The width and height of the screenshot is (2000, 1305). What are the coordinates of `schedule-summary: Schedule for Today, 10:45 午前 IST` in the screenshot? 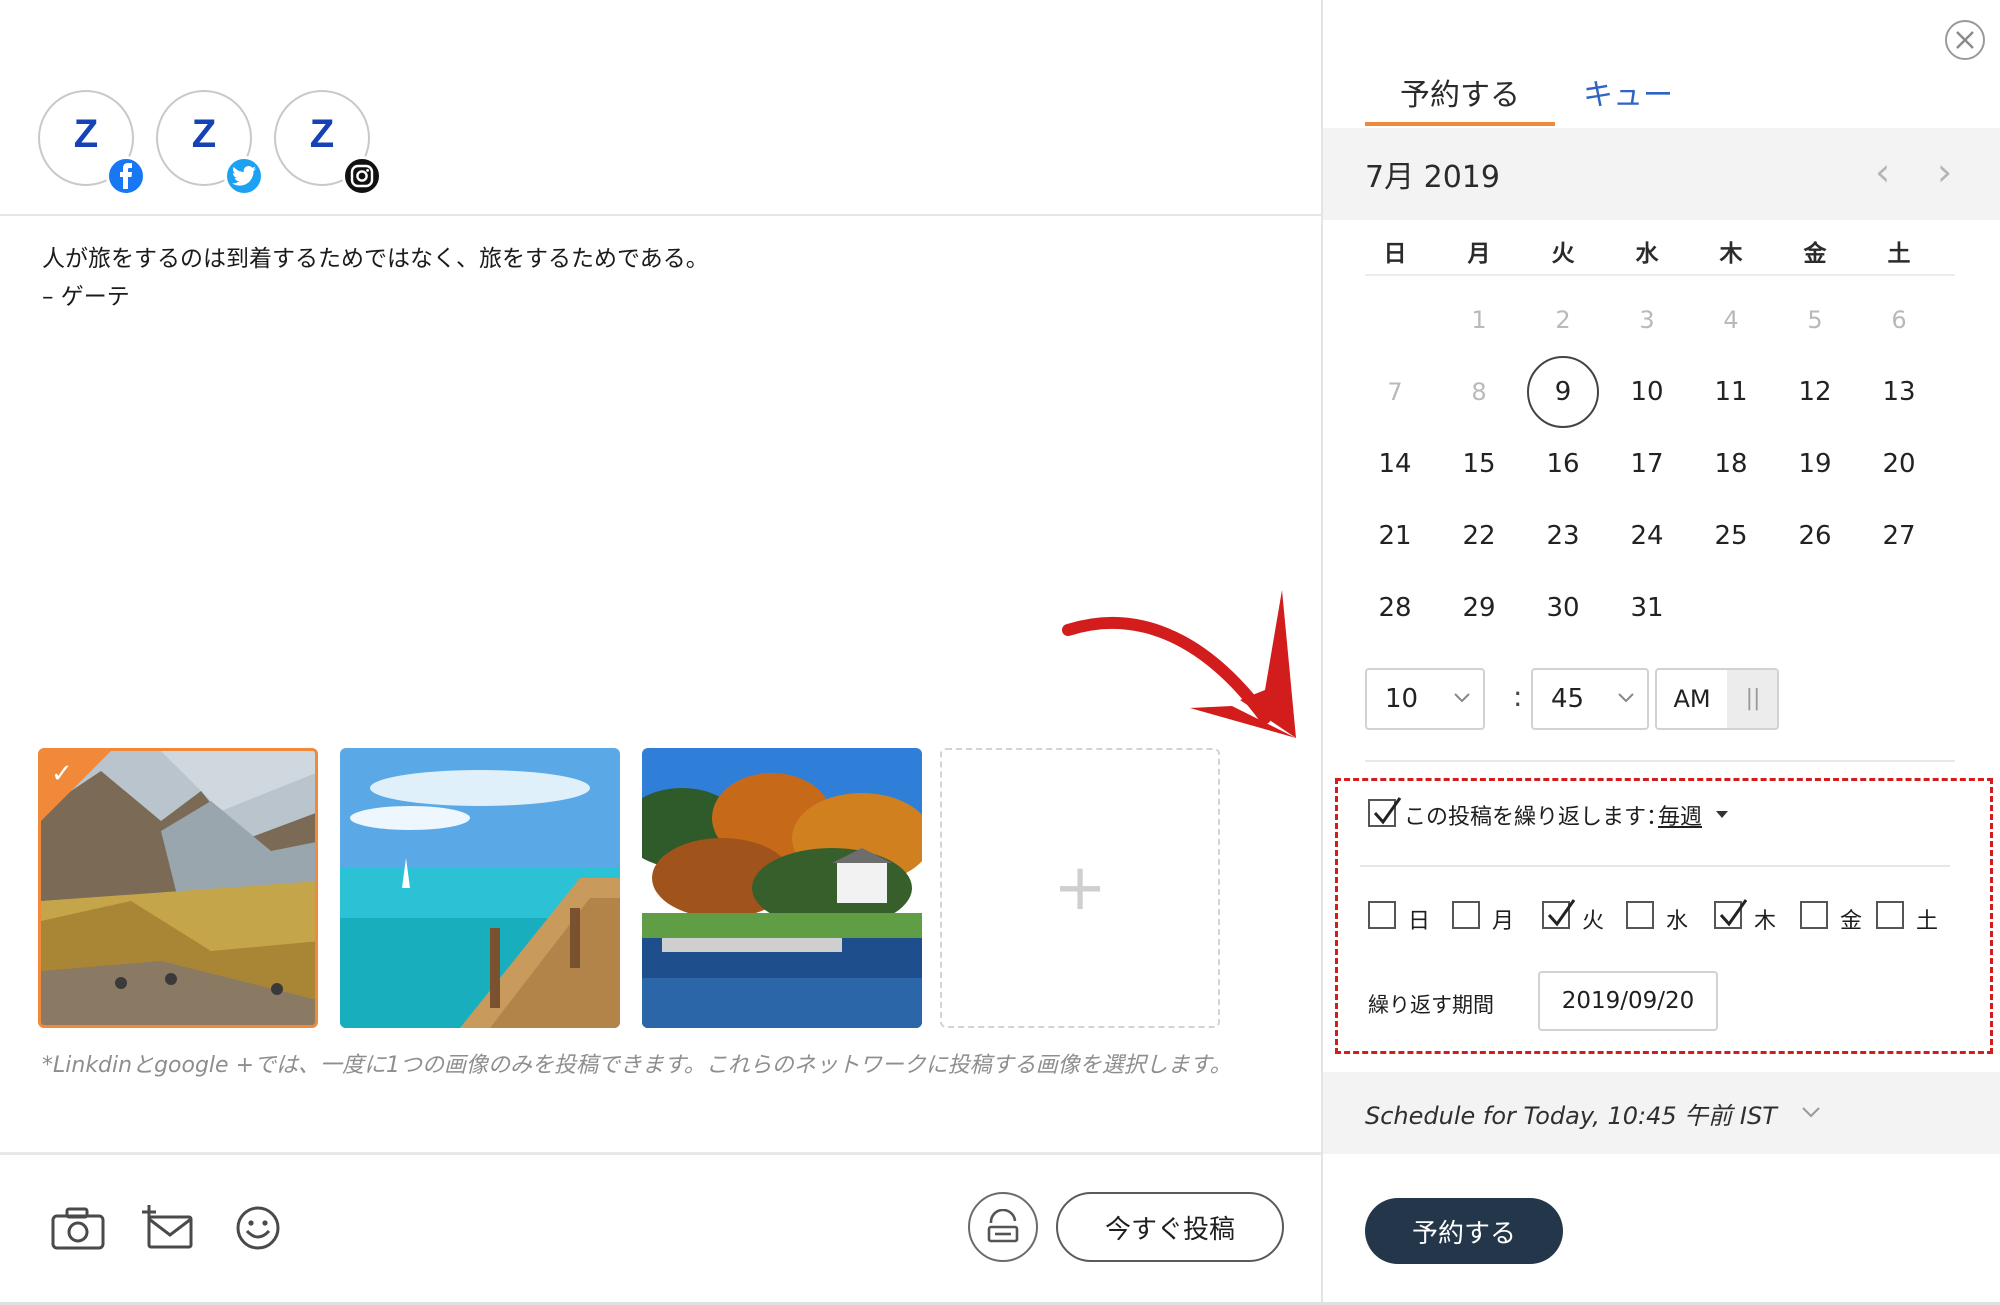 It's located at (1661, 1113).